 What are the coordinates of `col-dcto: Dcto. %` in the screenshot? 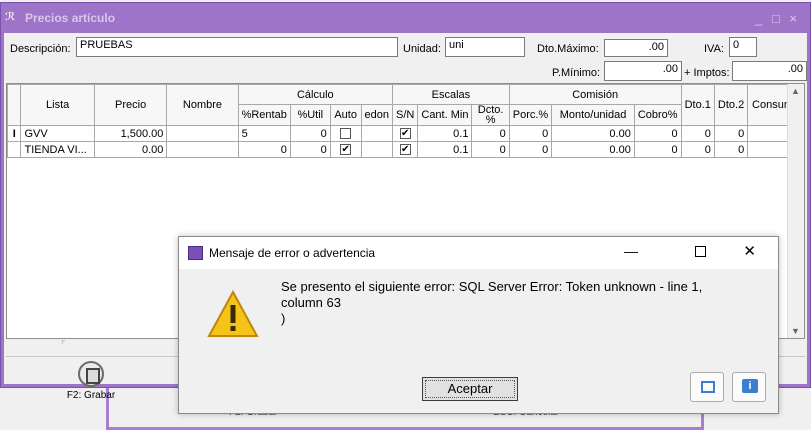 It's located at (490, 115).